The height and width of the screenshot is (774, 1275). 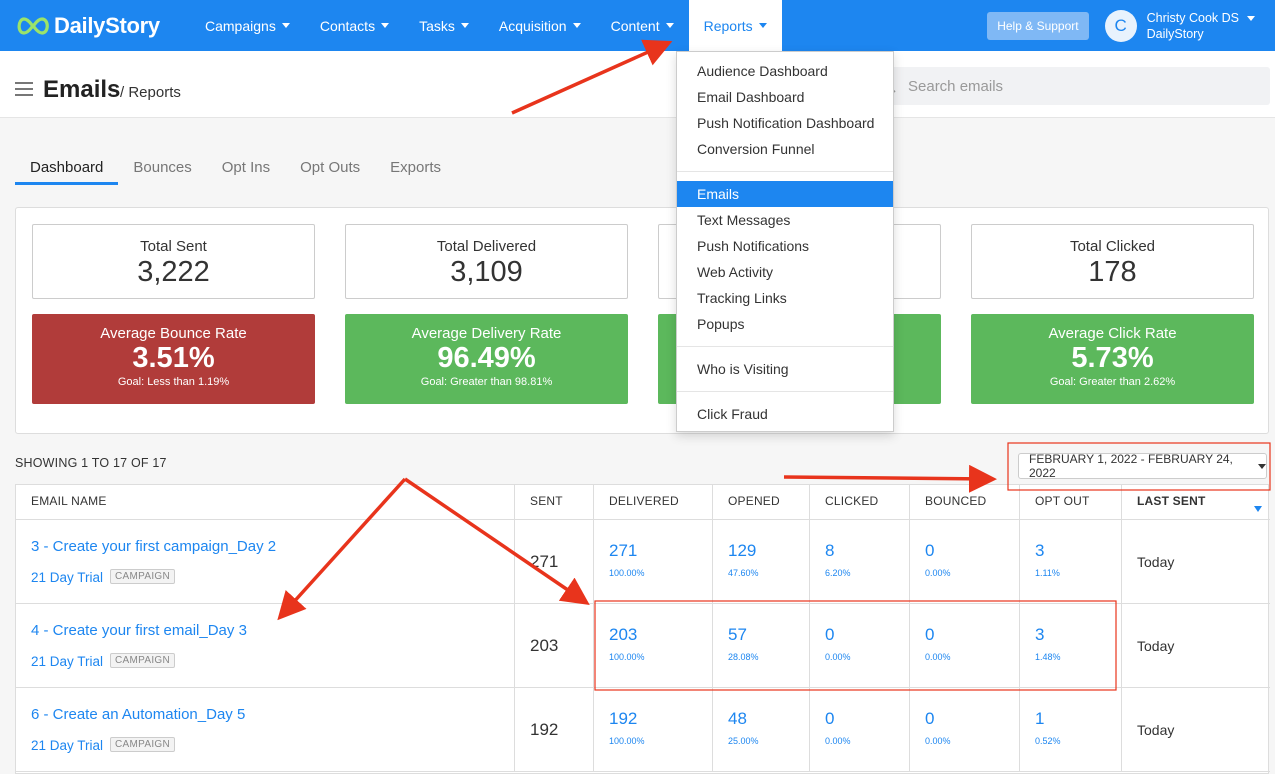 What do you see at coordinates (785, 246) in the screenshot?
I see `menu-item-push-notifications: Push Notifications` at bounding box center [785, 246].